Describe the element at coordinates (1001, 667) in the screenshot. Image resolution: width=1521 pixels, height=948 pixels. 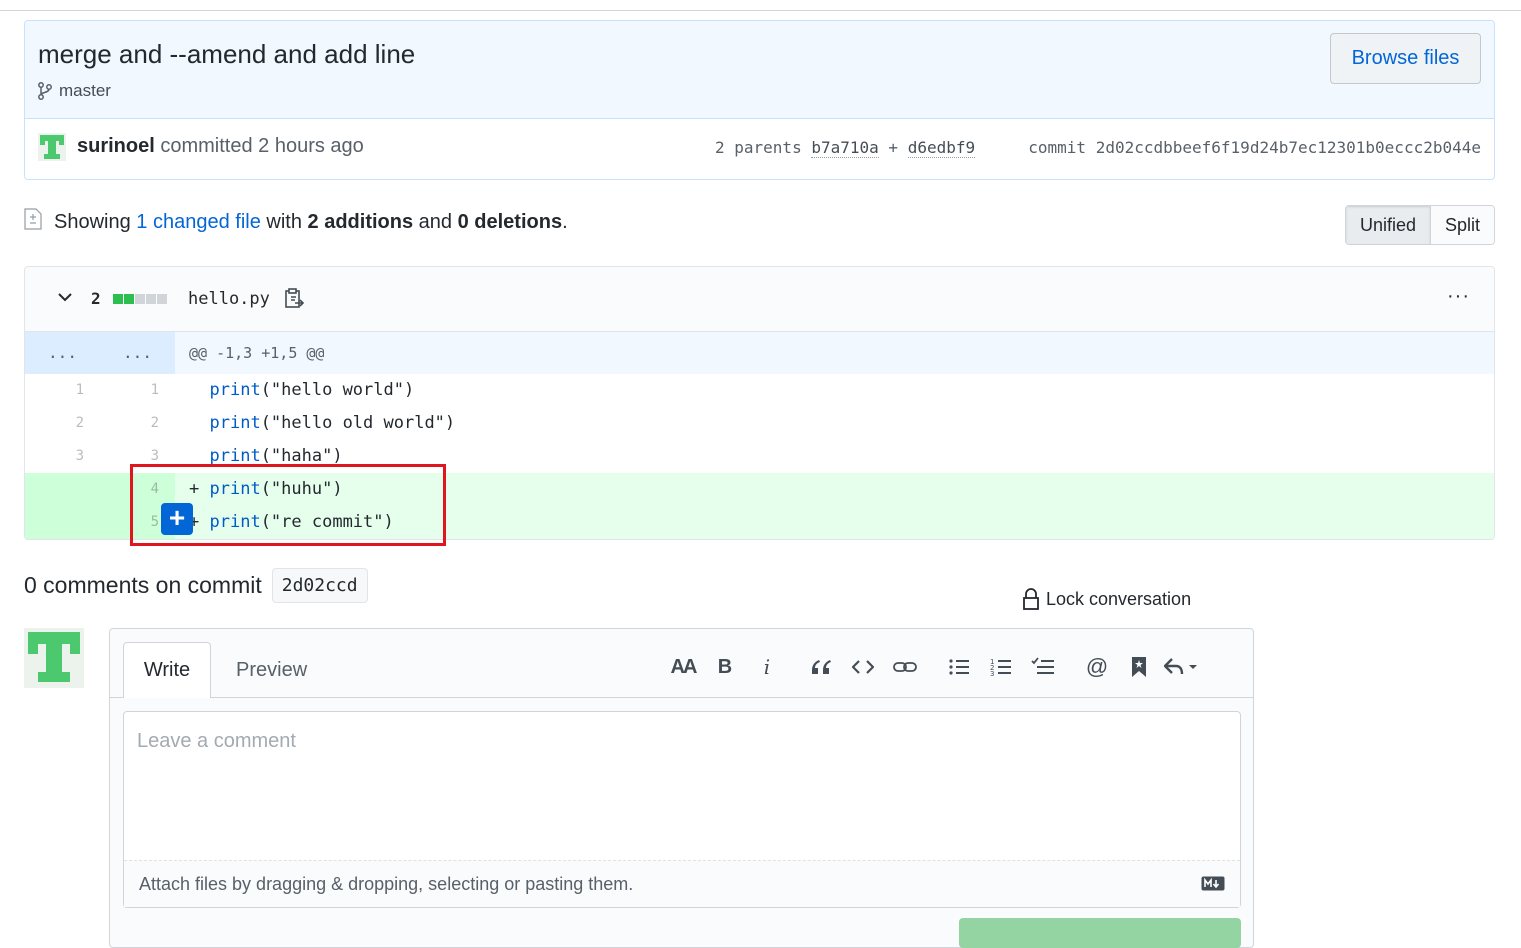
I see `numbered-list-icon: 123` at that location.